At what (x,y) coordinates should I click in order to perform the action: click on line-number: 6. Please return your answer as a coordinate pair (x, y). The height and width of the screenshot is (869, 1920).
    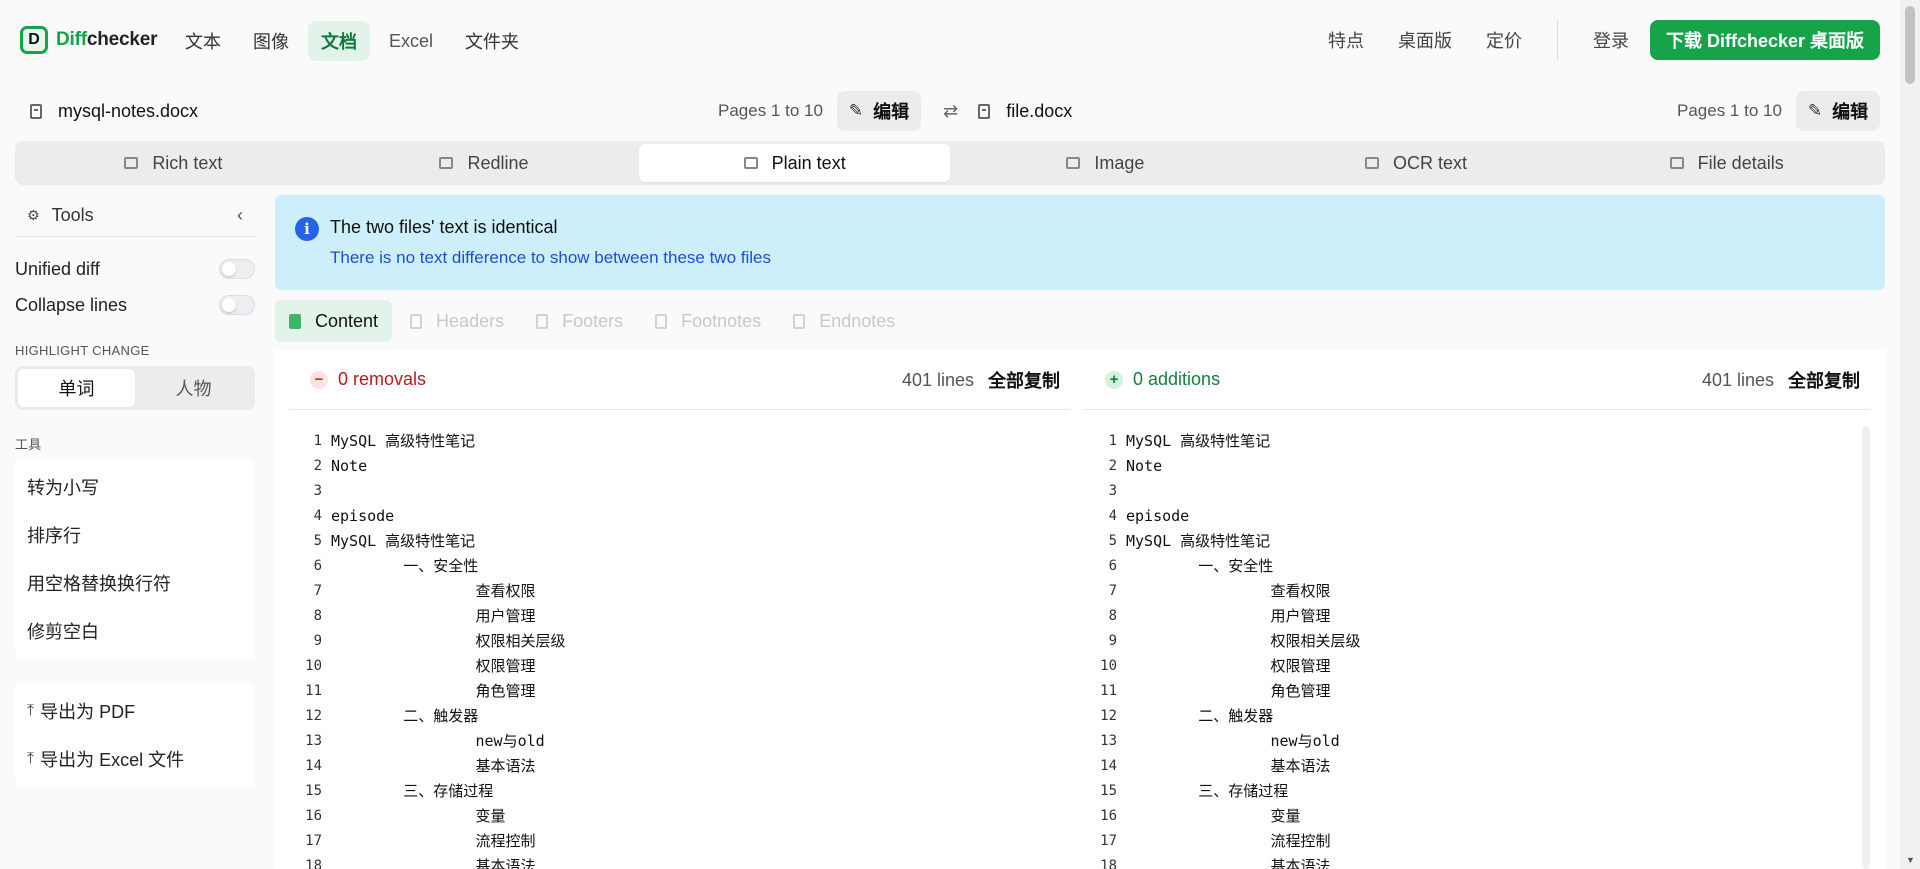
    Looking at the image, I should click on (1112, 565).